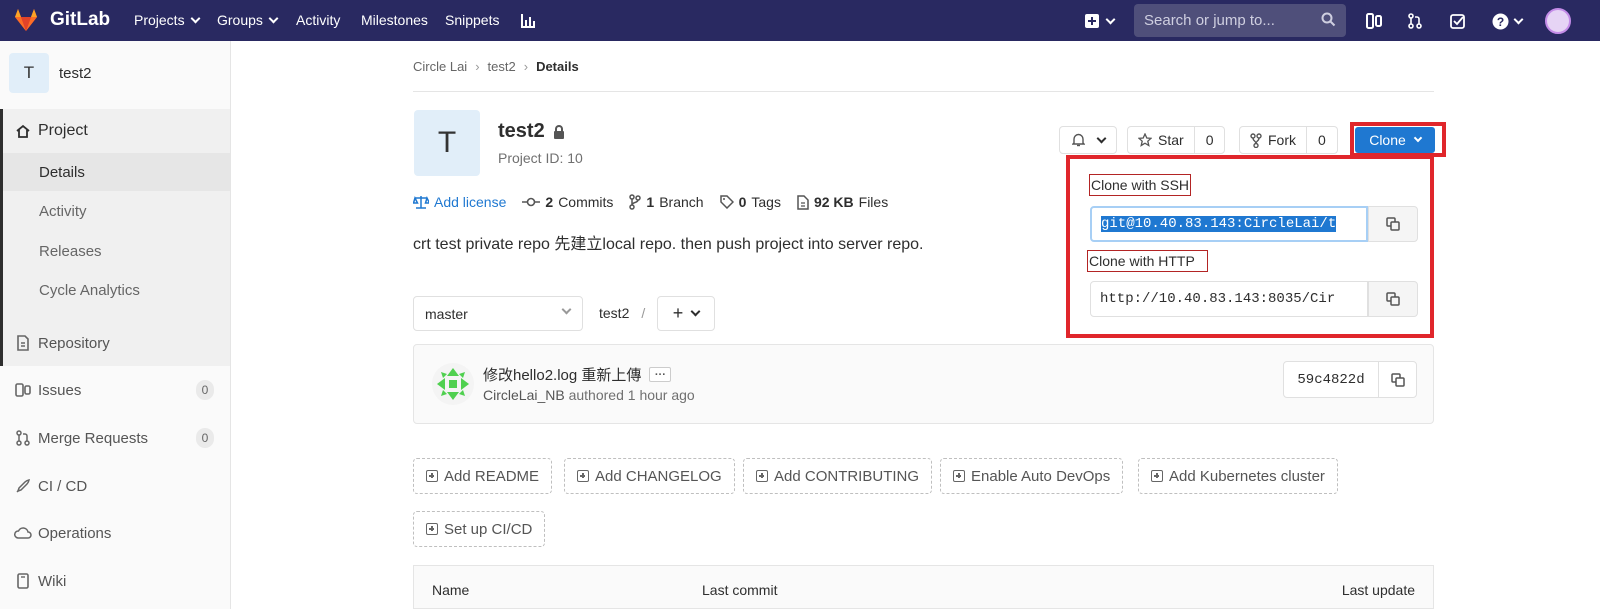 The width and height of the screenshot is (1600, 609). I want to click on column-last-update: Last update, so click(1378, 590).